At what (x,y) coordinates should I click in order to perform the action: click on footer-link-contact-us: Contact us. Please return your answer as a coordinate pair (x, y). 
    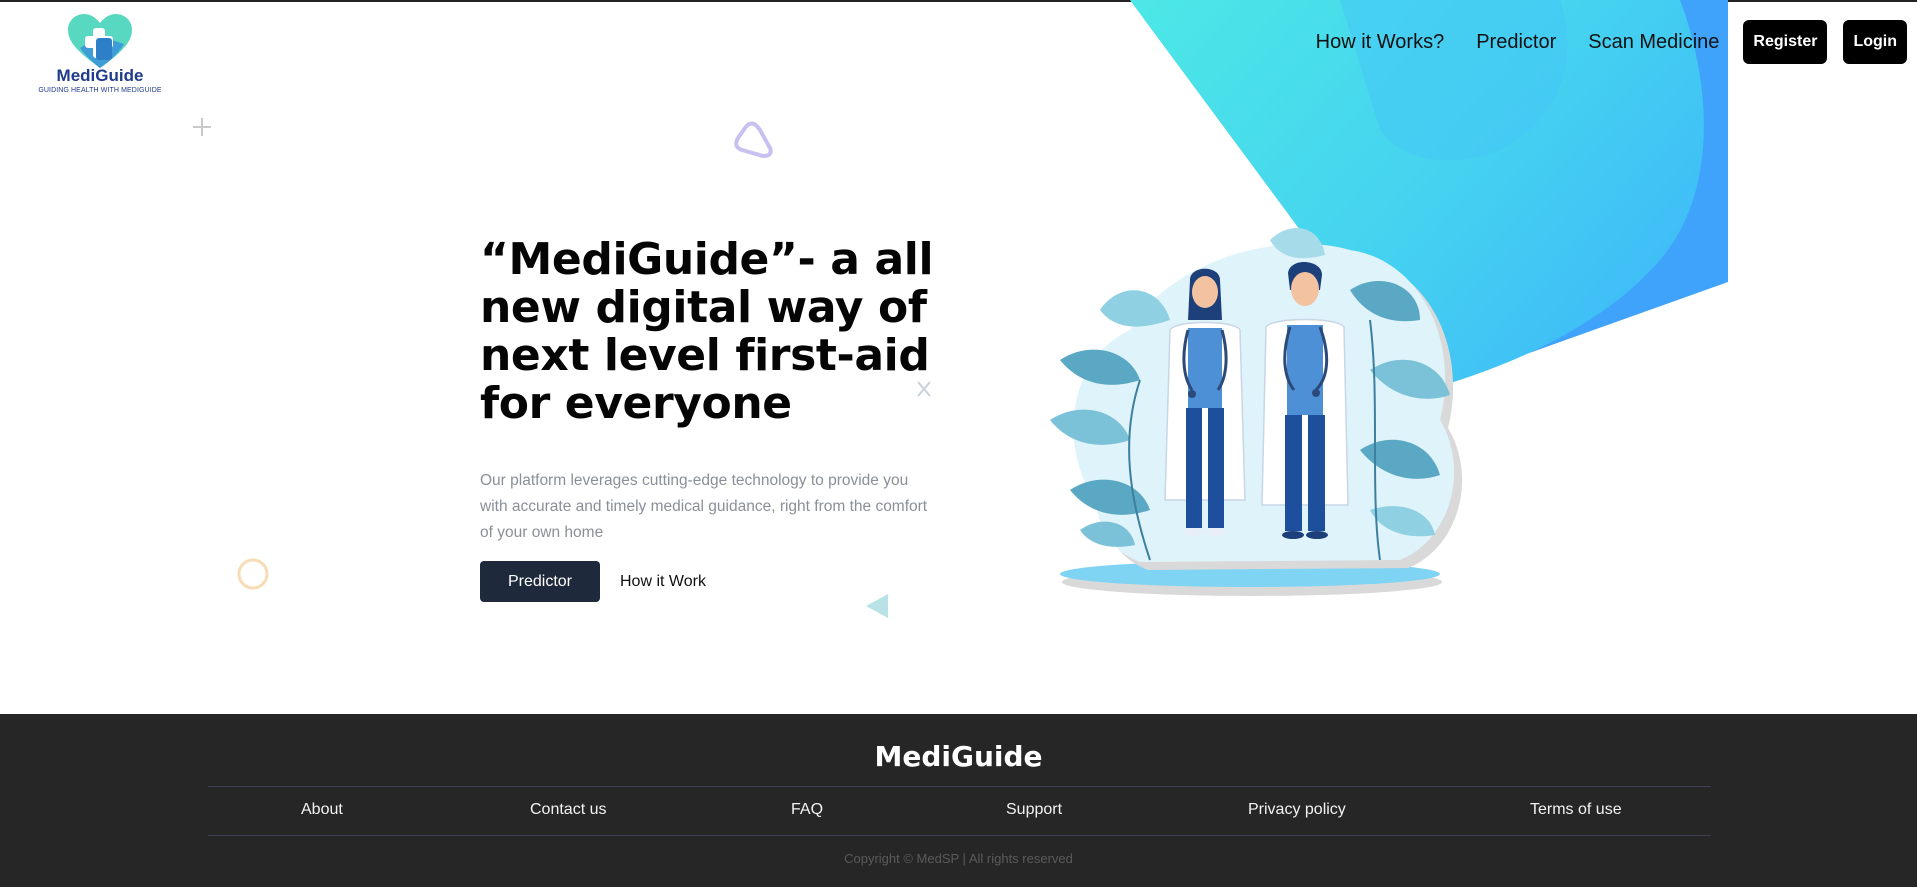
    Looking at the image, I should click on (568, 810).